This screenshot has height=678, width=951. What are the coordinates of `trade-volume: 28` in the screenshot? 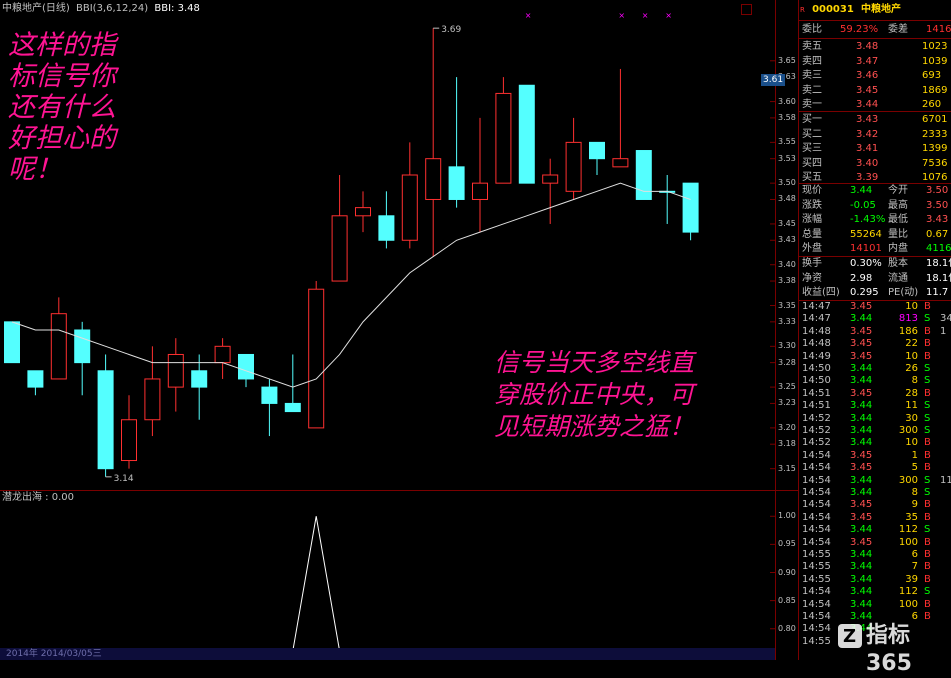 It's located at (911, 393).